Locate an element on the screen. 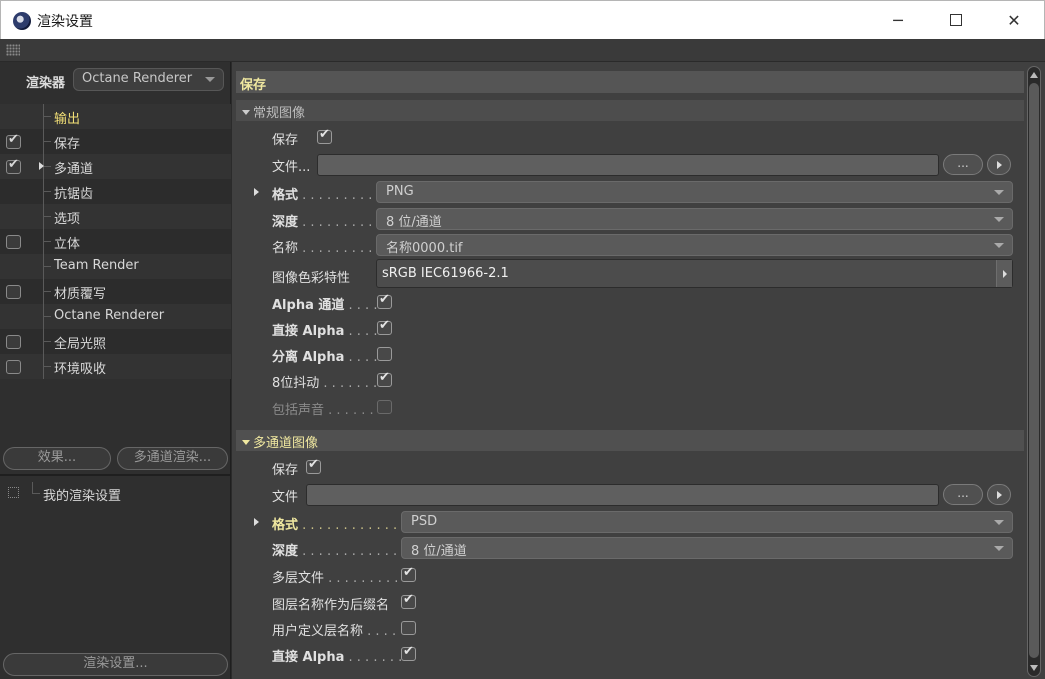 The height and width of the screenshot is (679, 1045). scroll-down-icon is located at coordinates (1034, 668).